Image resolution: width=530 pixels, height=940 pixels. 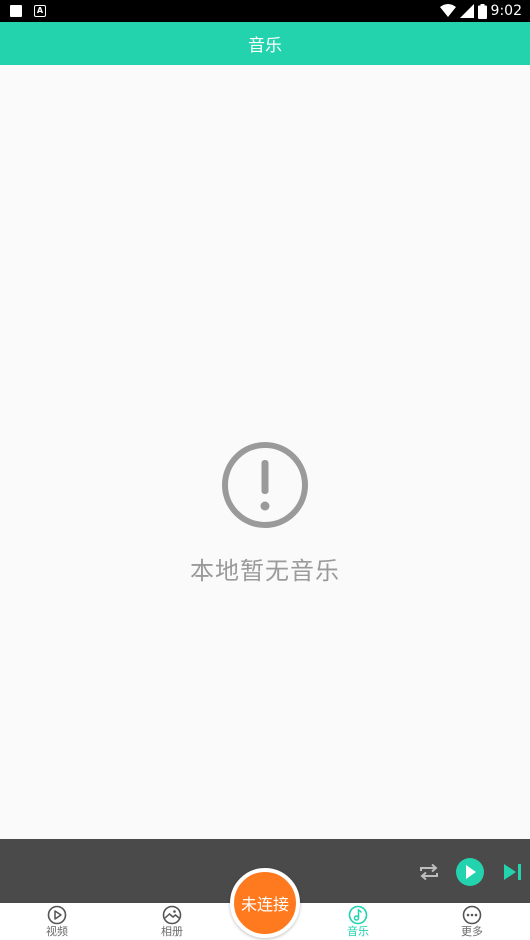 I want to click on status-bar: A 9:02, so click(x=265, y=11).